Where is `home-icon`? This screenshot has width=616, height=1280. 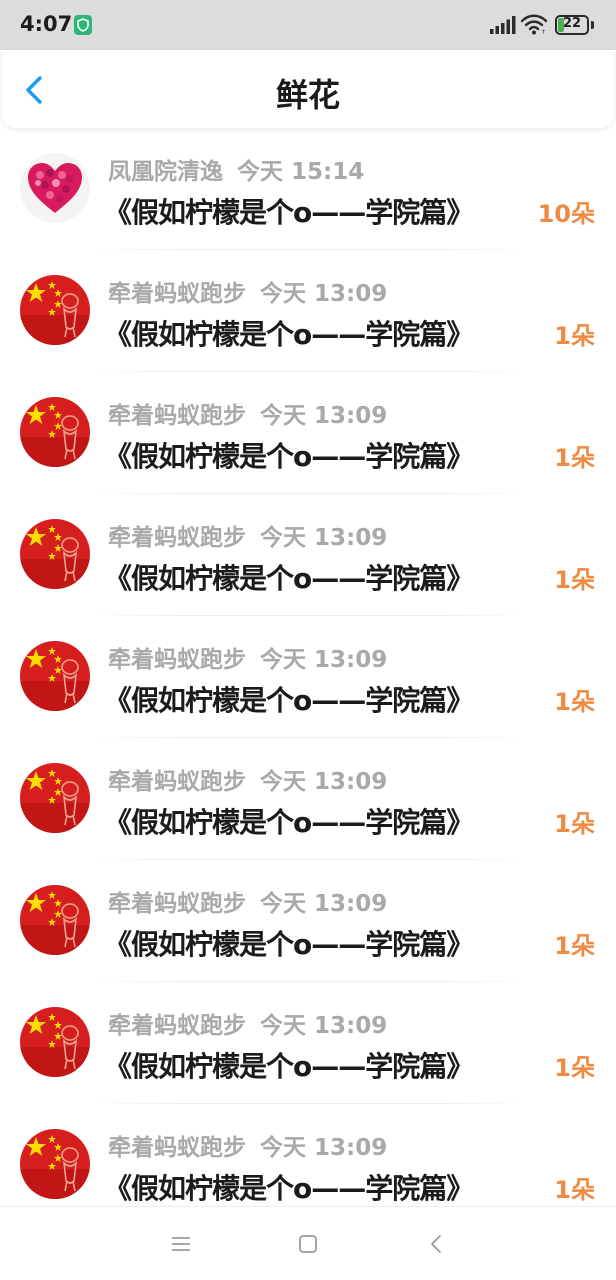
home-icon is located at coordinates (308, 1244).